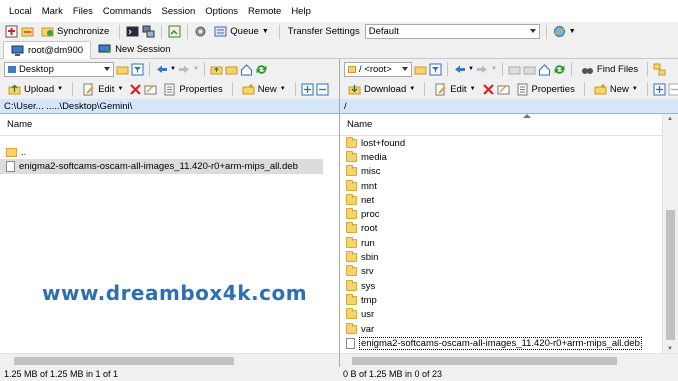 This screenshot has height=381, width=678. Describe the element at coordinates (127, 11) in the screenshot. I see `menu-commands: Commands` at that location.